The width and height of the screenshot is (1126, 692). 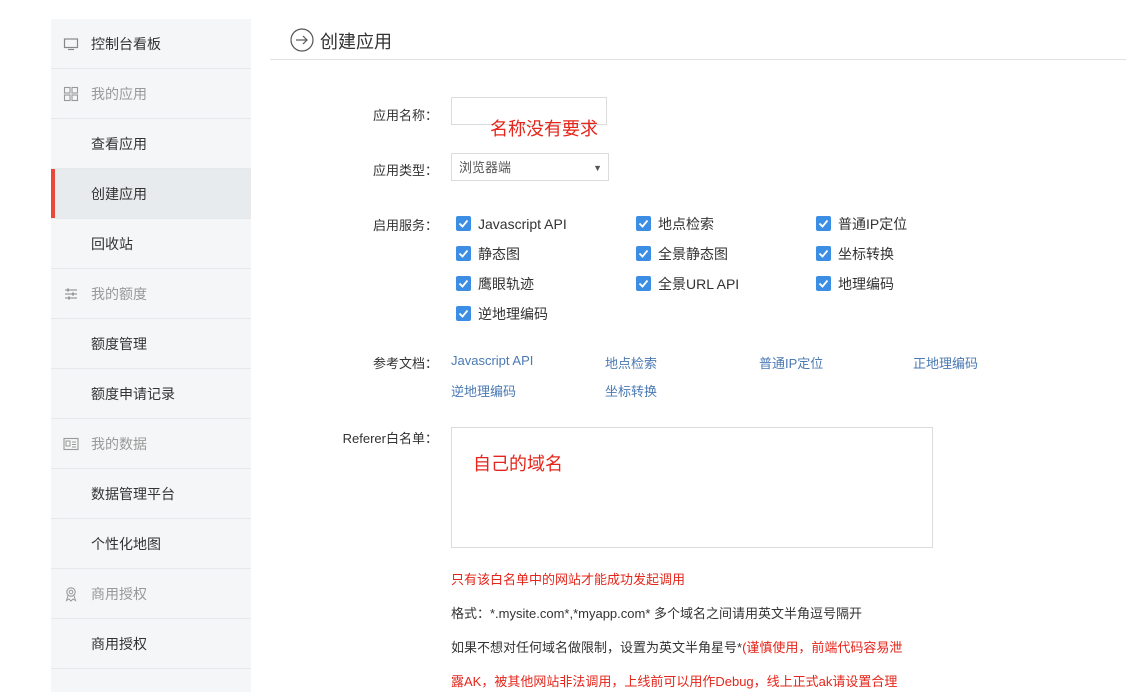 I want to click on wildcard-note: 如果不想对任何域名做限制，设置为英文半角星号*(谨慎使用，前端代码容易泄, so click(x=676, y=646).